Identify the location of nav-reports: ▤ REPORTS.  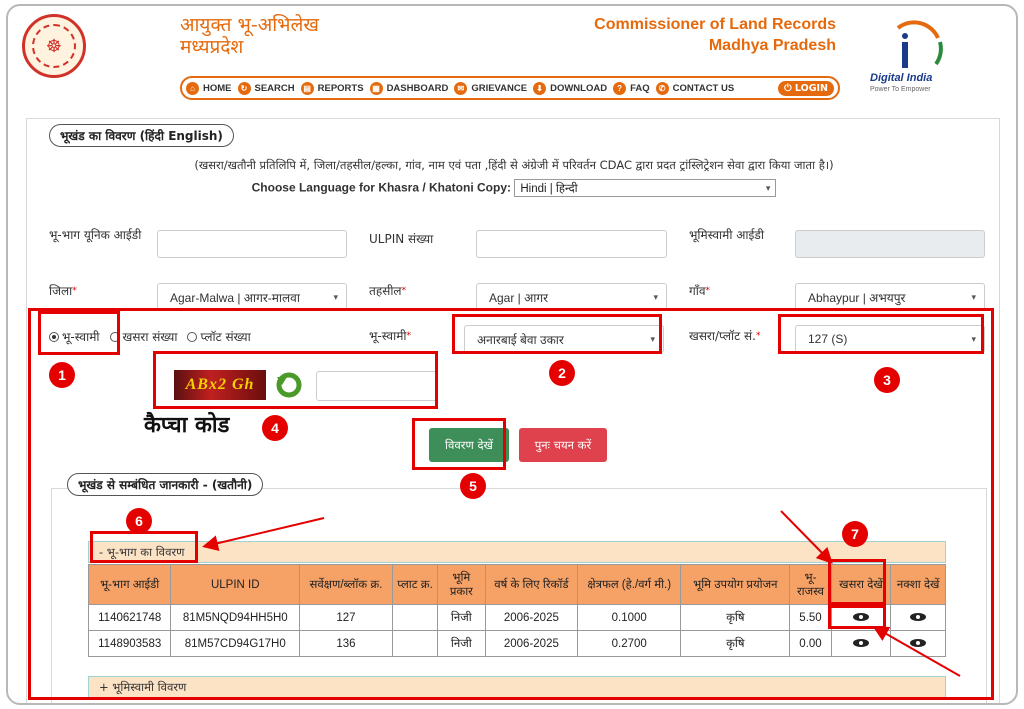
(332, 88).